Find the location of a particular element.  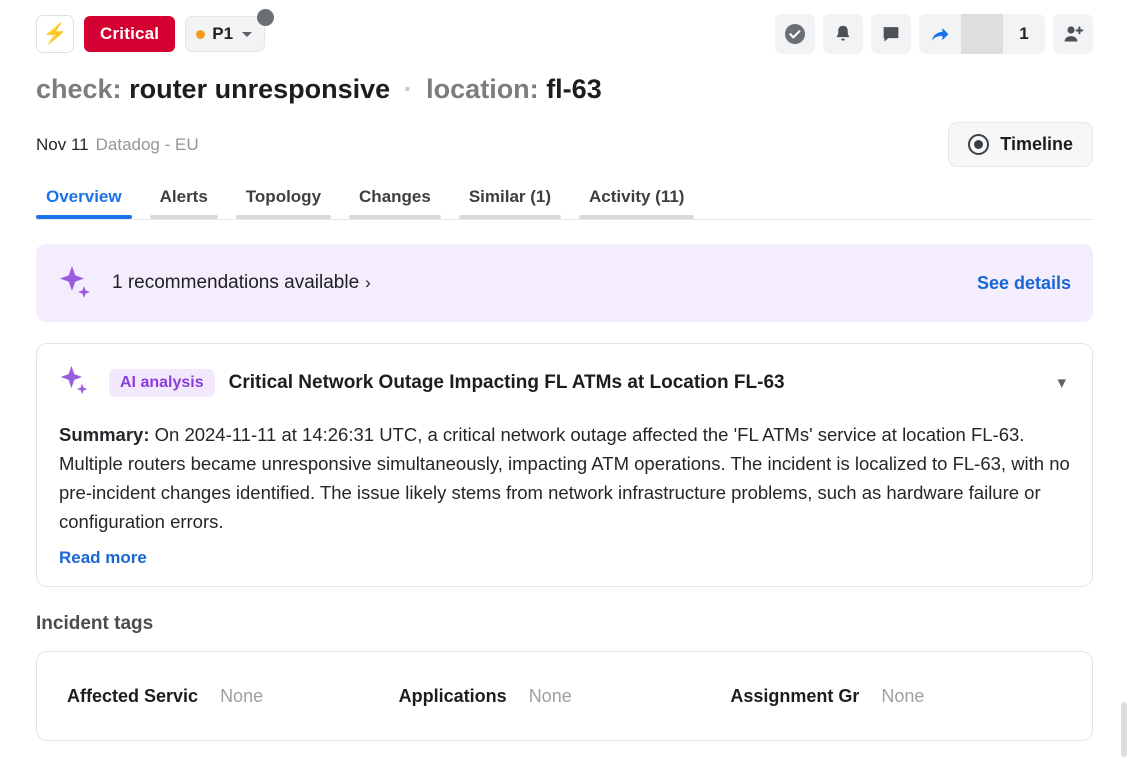

meta-row: Nov 11 Datadog - EU Timeline is located at coordinates (564, 136).